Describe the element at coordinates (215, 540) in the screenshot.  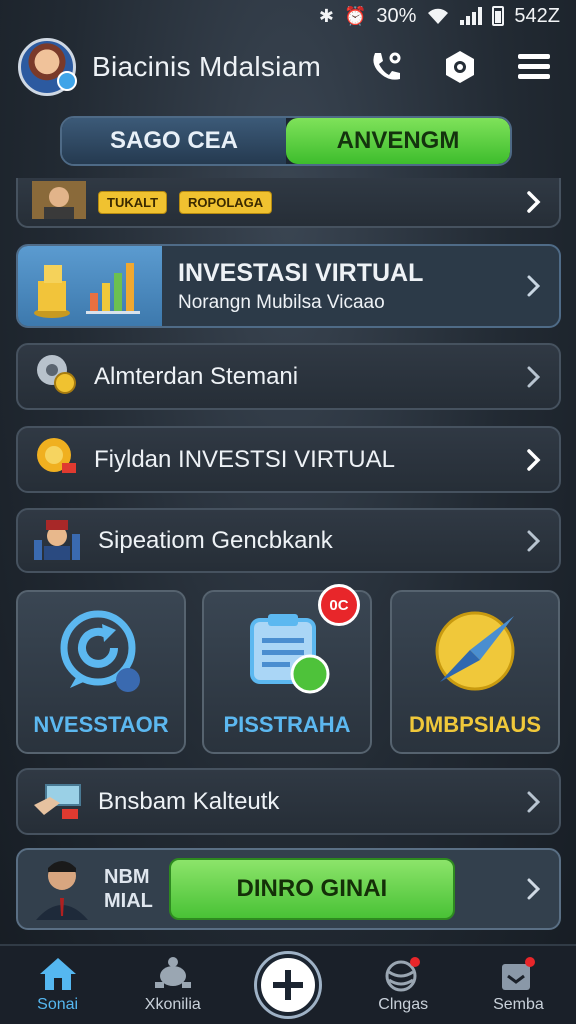
I see `menu-row-label: Sipeatiom Gencbkank` at that location.